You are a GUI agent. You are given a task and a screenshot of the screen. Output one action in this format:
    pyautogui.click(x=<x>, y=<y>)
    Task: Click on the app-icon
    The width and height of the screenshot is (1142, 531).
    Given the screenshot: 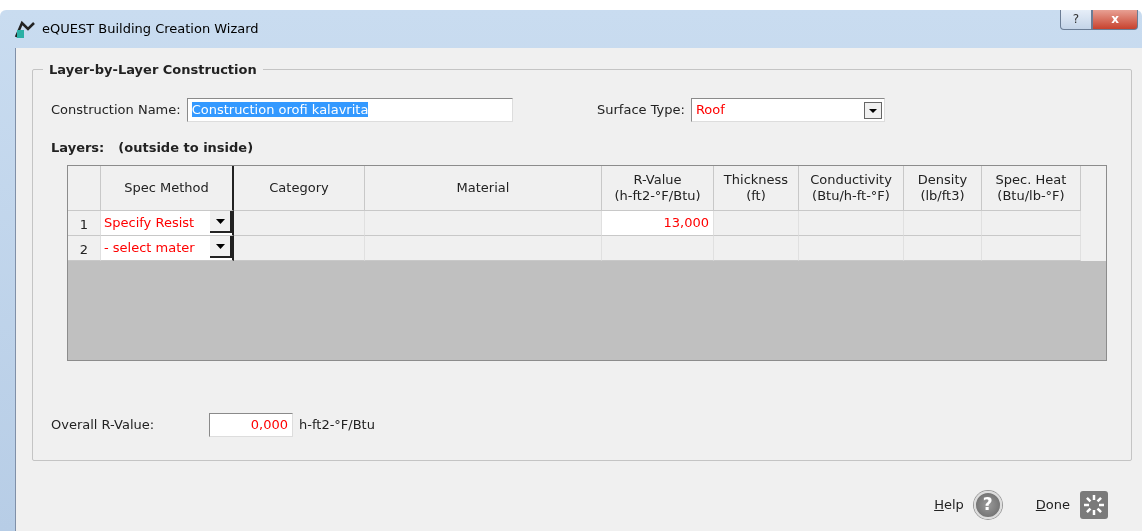 What is the action you would take?
    pyautogui.click(x=25, y=29)
    